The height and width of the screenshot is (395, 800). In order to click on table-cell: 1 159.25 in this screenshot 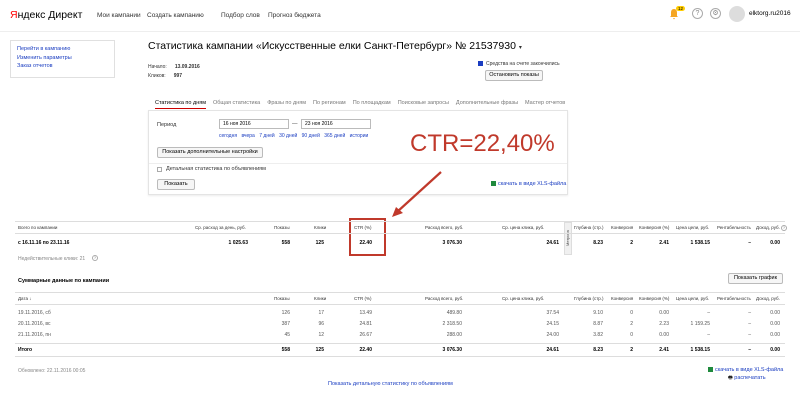, I will do `click(700, 324)`.